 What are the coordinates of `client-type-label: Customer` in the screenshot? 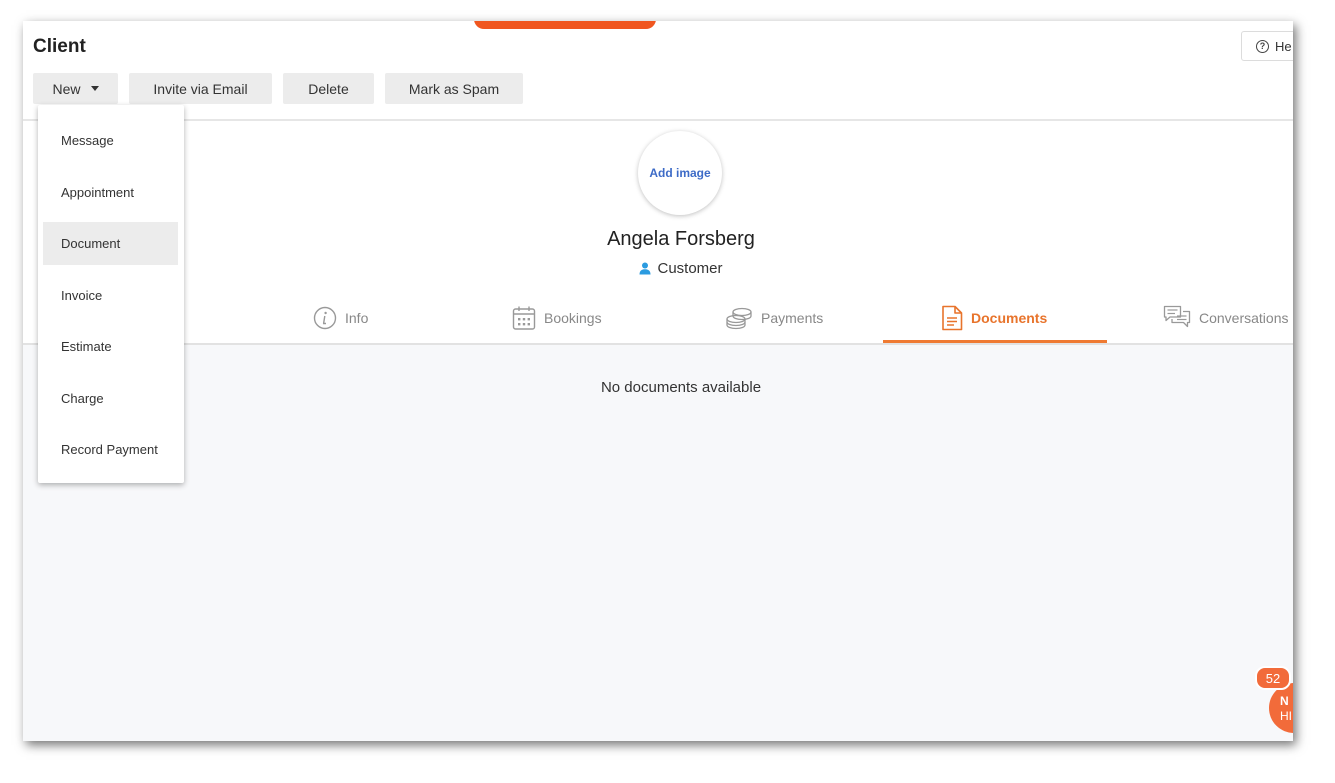 It's located at (690, 268).